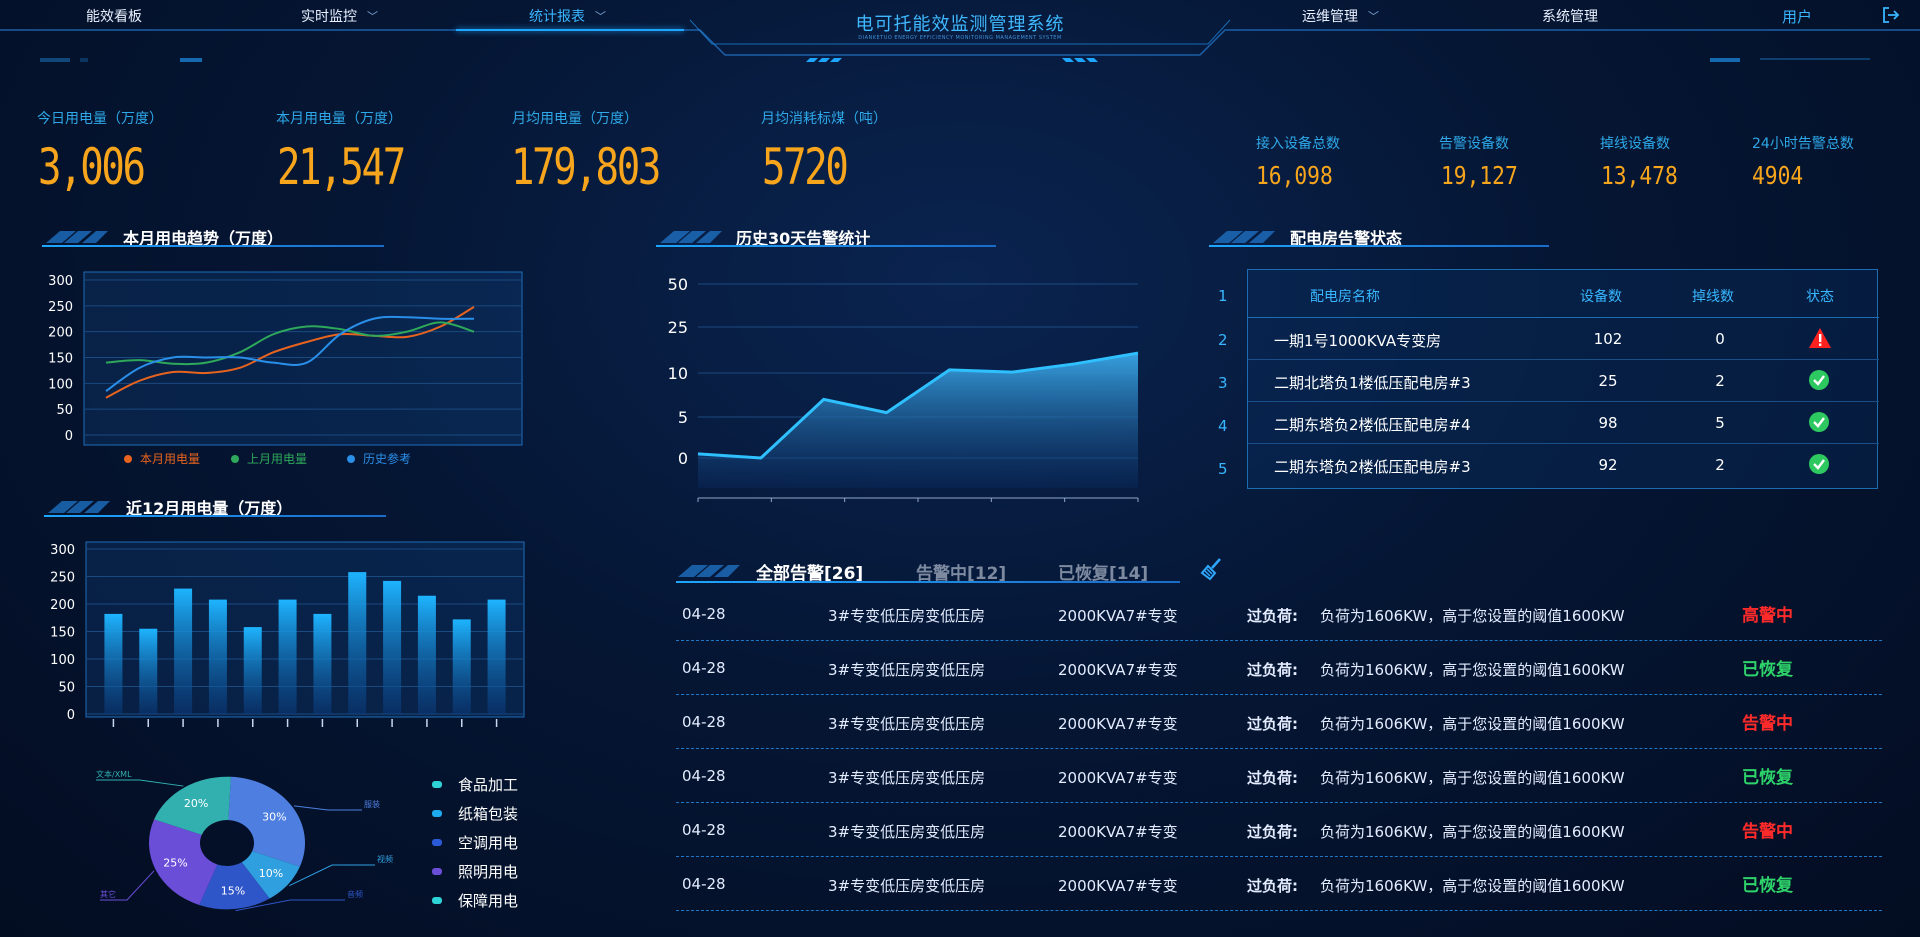  Describe the element at coordinates (1720, 339) in the screenshot. I see `room-offline-count: 0` at that location.